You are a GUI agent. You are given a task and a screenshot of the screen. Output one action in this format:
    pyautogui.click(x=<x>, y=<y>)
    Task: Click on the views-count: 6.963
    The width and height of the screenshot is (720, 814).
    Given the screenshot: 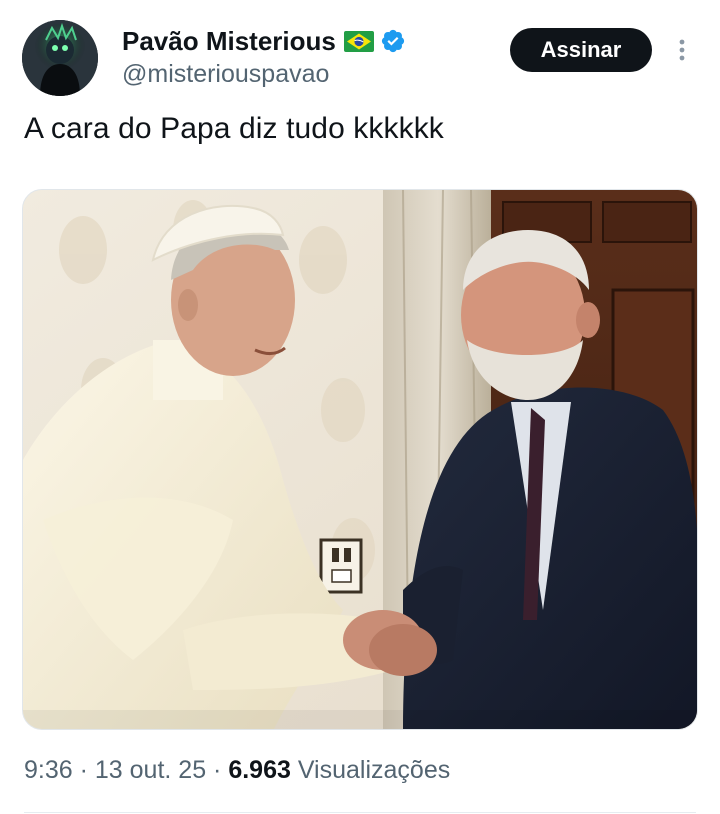 What is the action you would take?
    pyautogui.click(x=259, y=770)
    